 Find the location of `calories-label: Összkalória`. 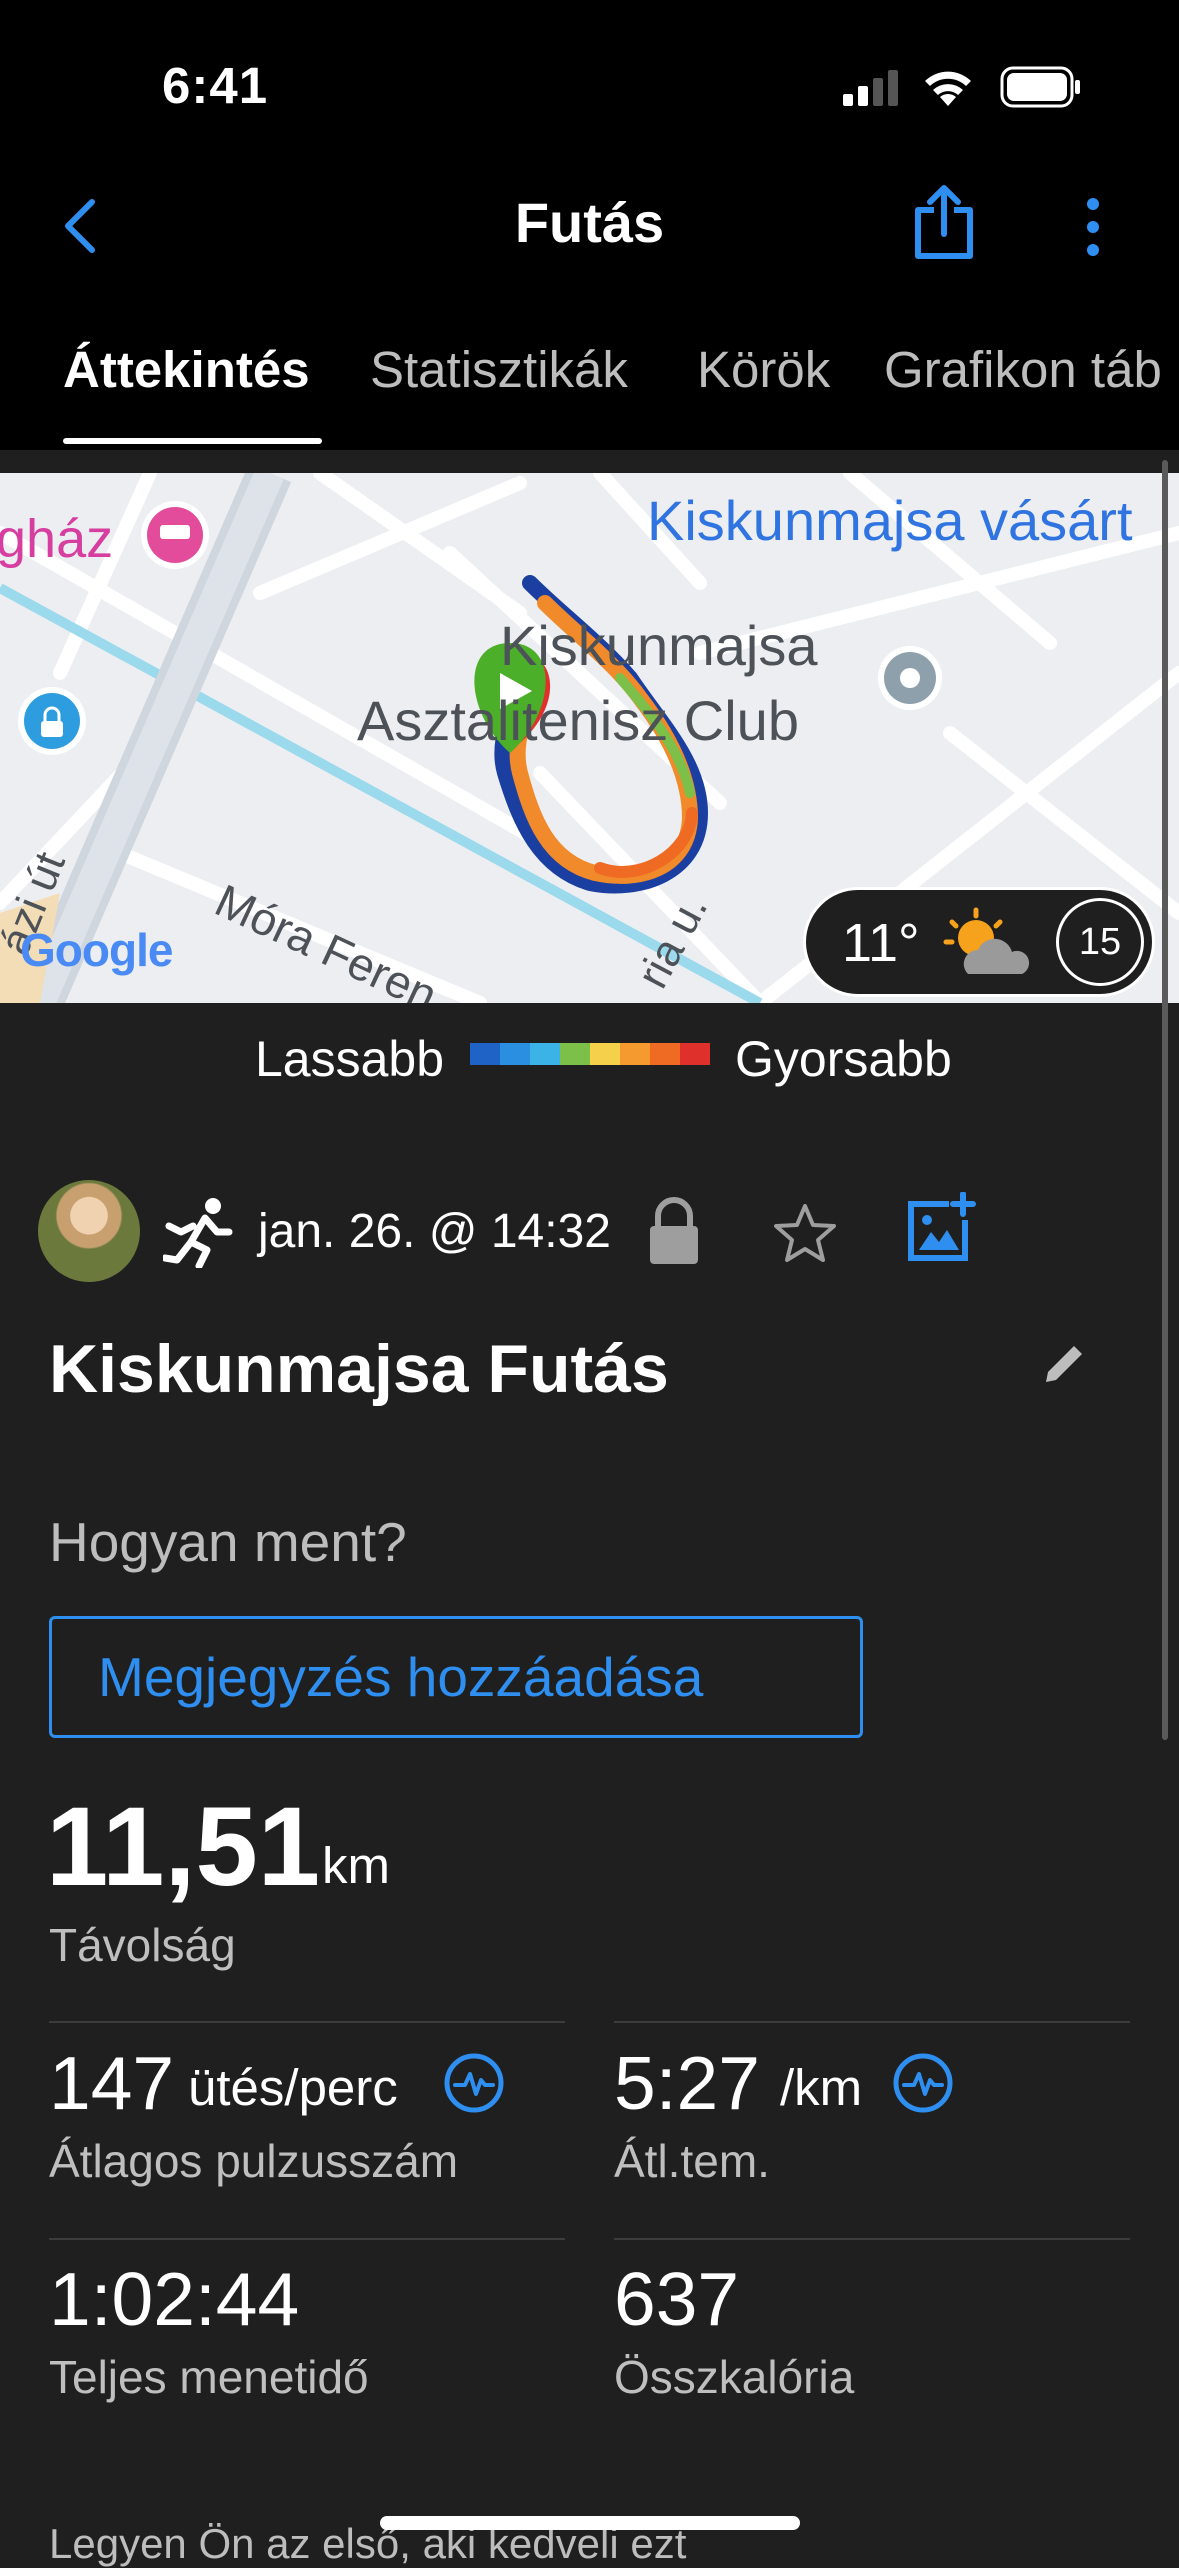

calories-label: Összkalória is located at coordinates (734, 2377).